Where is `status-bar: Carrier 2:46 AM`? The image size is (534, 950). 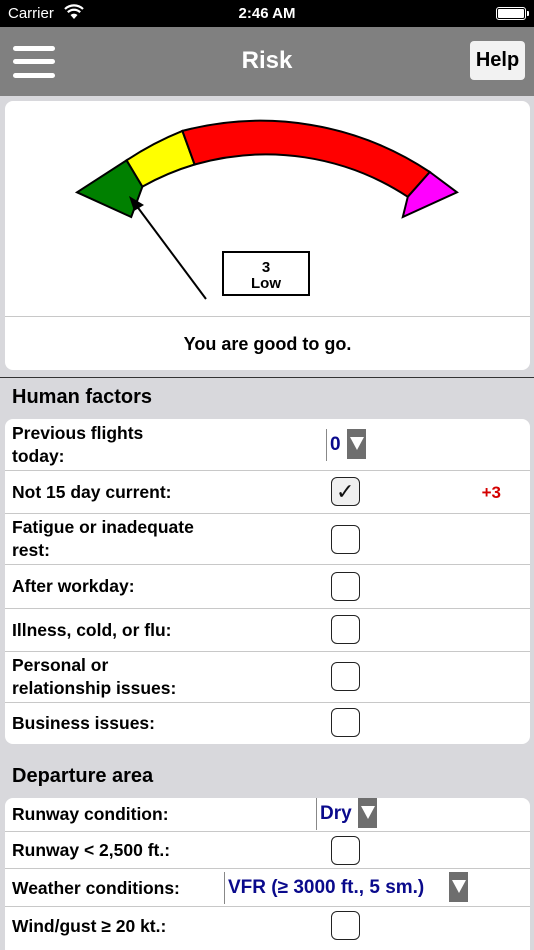 status-bar: Carrier 2:46 AM is located at coordinates (267, 13).